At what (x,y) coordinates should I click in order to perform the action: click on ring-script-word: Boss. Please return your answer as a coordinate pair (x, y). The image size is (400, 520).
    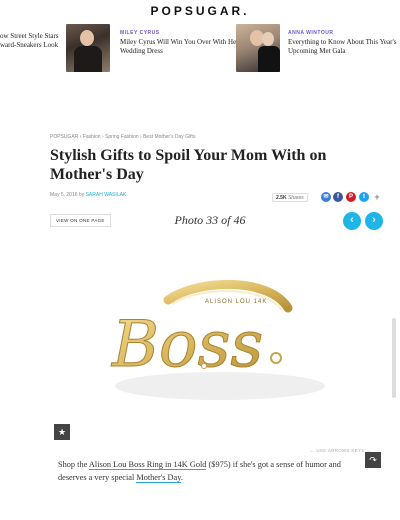
    Looking at the image, I should click on (187, 345).